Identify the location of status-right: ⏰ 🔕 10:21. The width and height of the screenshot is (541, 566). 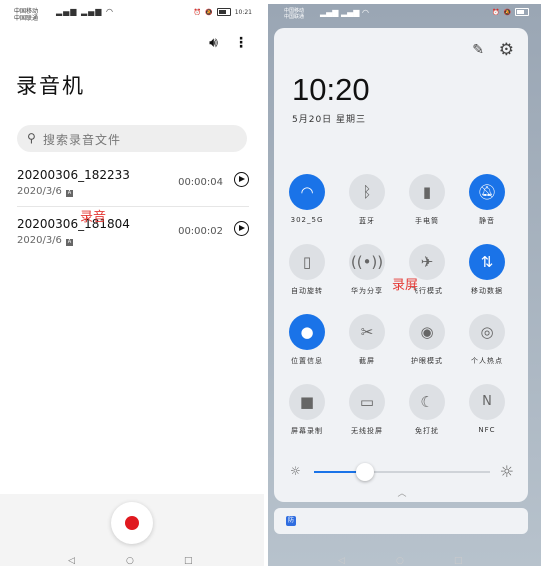
(223, 12).